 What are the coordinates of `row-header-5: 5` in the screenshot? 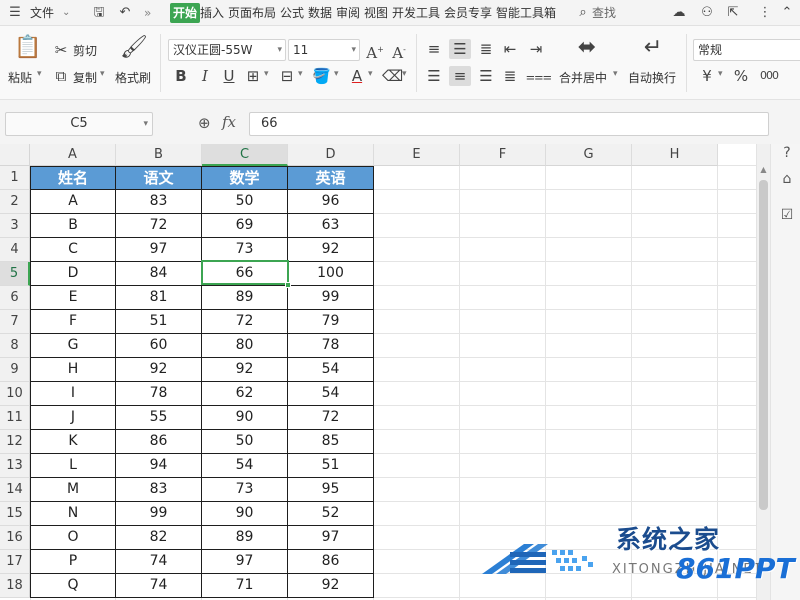 It's located at (15, 274).